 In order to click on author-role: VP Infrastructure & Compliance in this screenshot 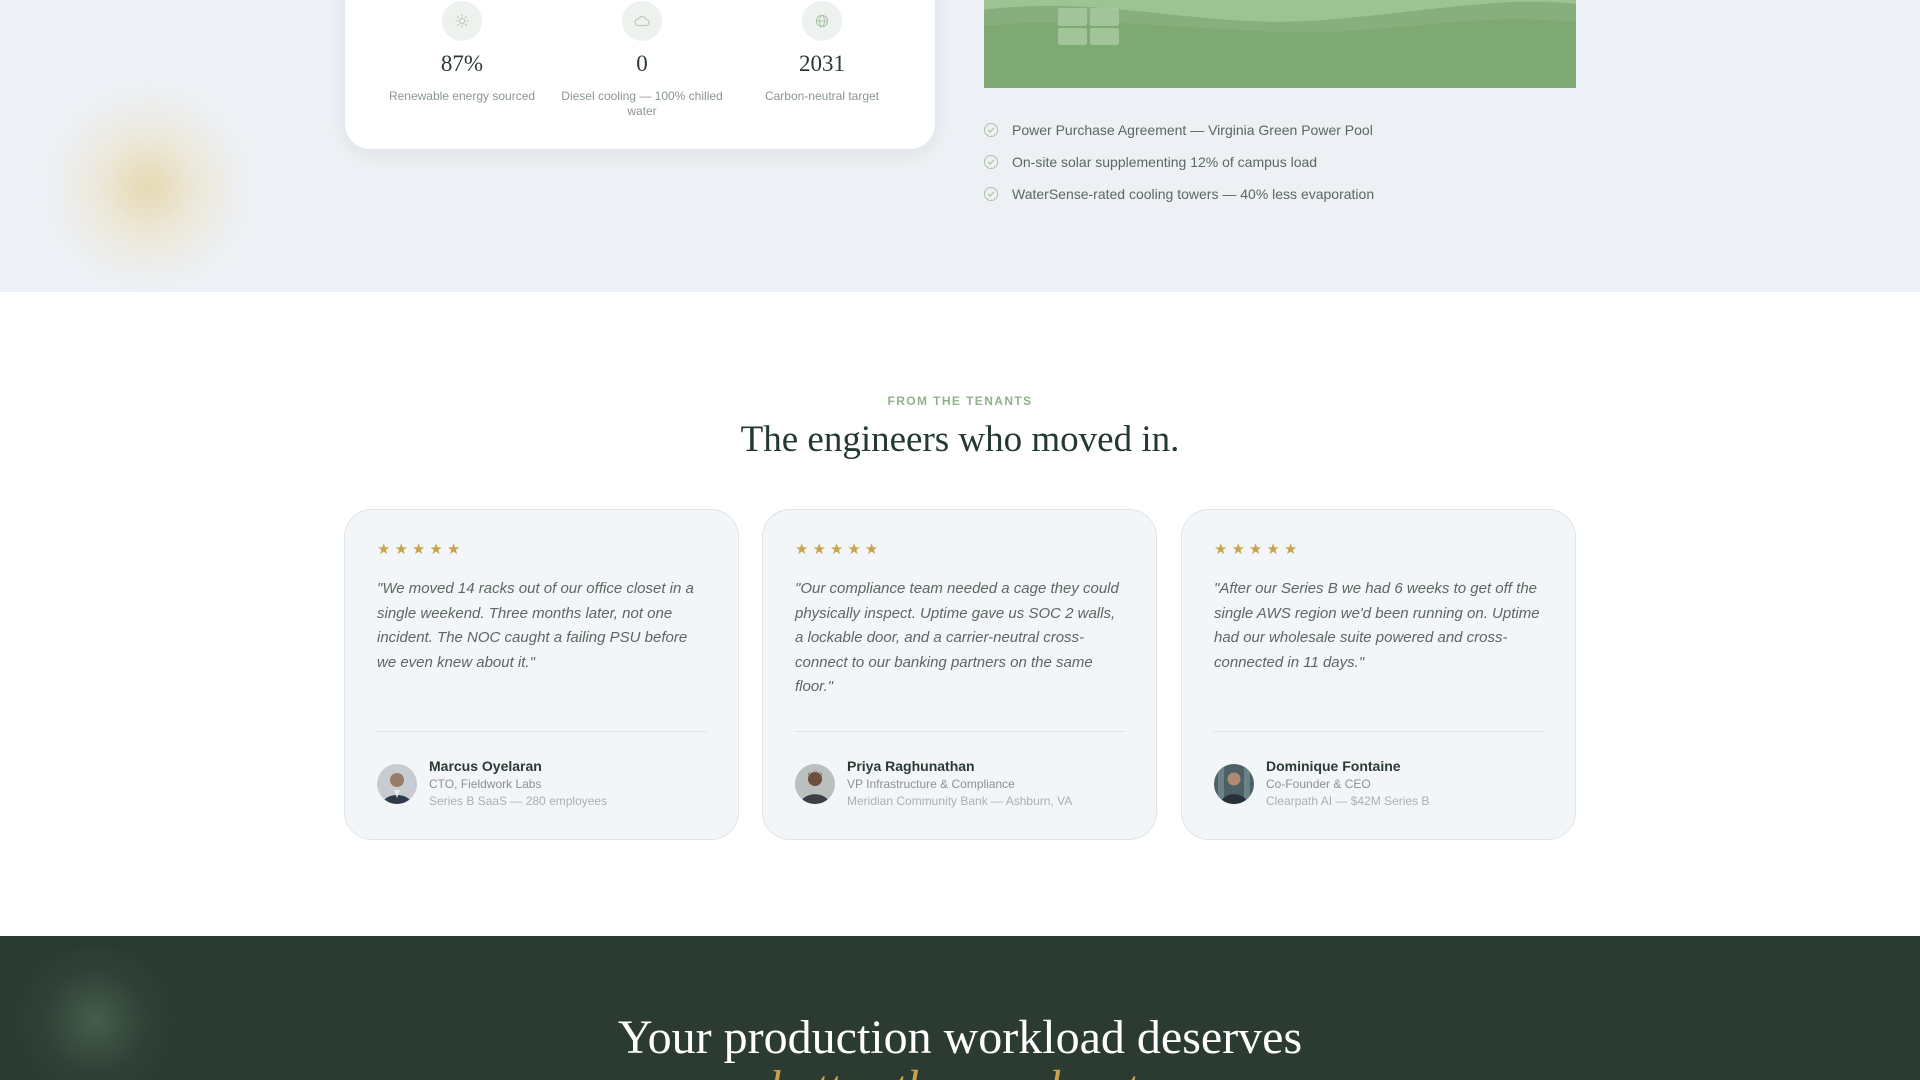, I will do `click(931, 784)`.